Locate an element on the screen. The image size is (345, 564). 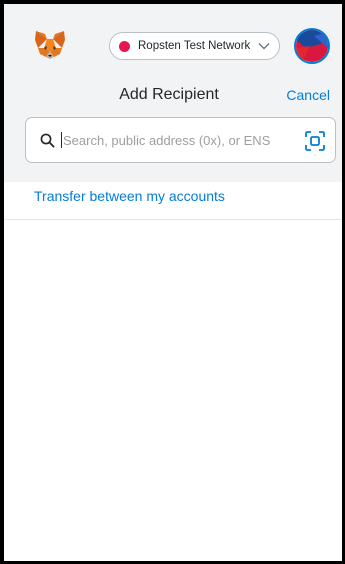
recipient-search-input is located at coordinates (168, 140).